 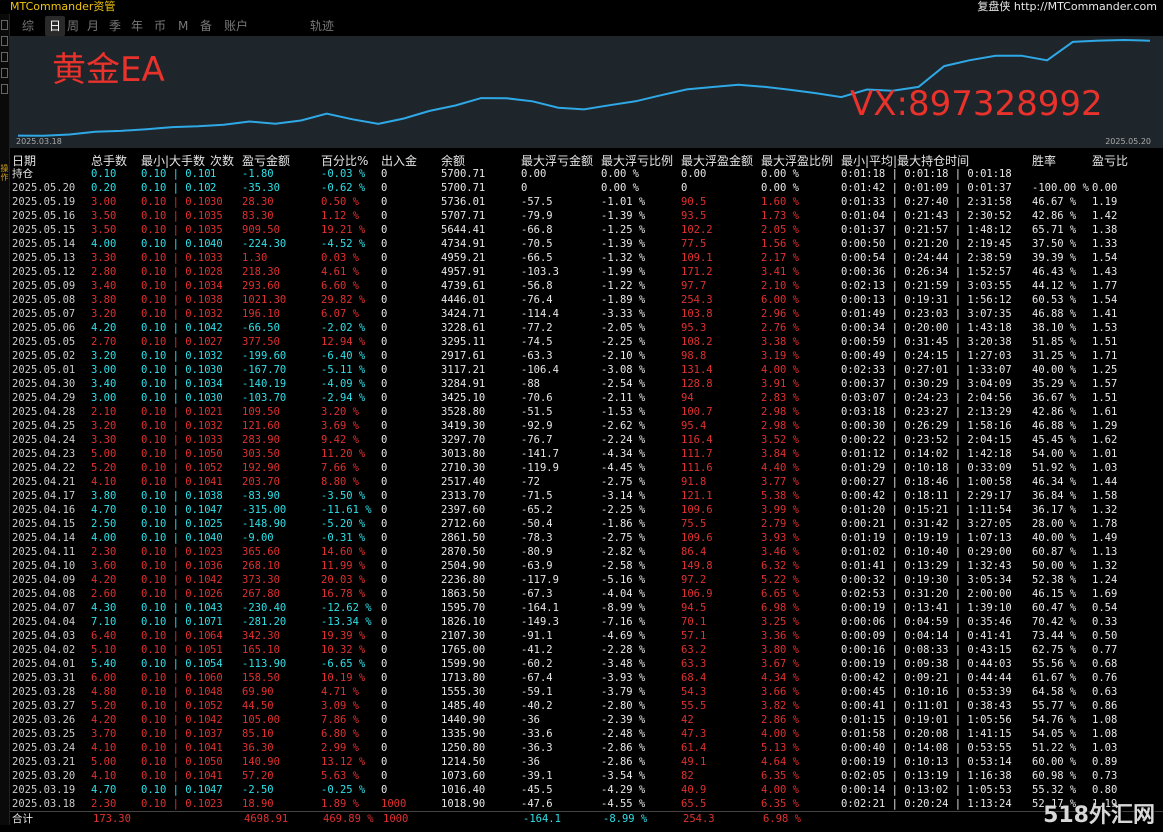 I want to click on tab-10: 轨迹, so click(x=322, y=26).